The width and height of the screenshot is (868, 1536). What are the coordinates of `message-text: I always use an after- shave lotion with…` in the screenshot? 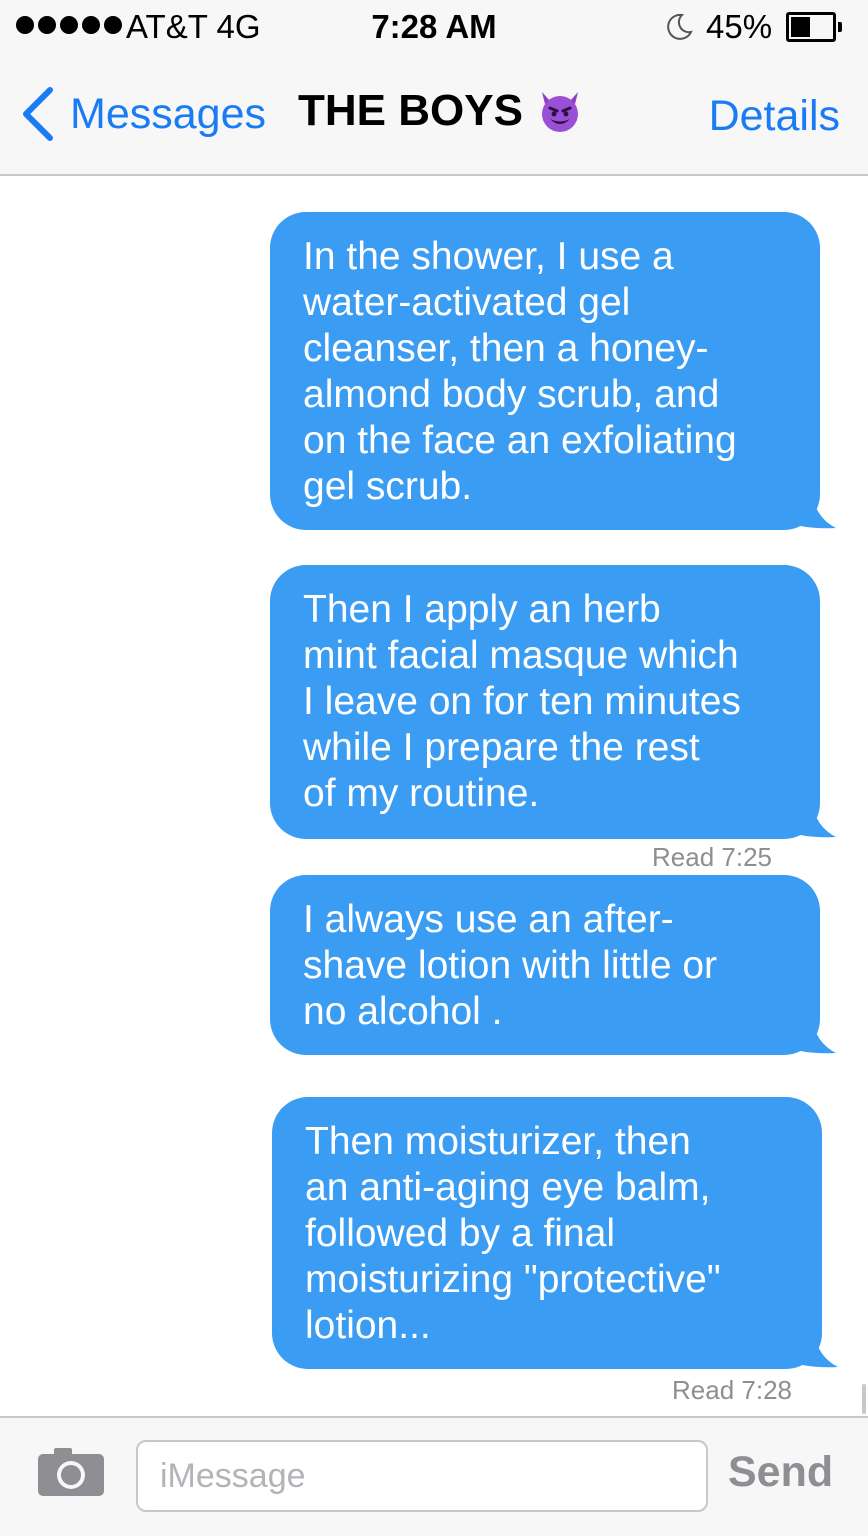 It's located at (510, 965).